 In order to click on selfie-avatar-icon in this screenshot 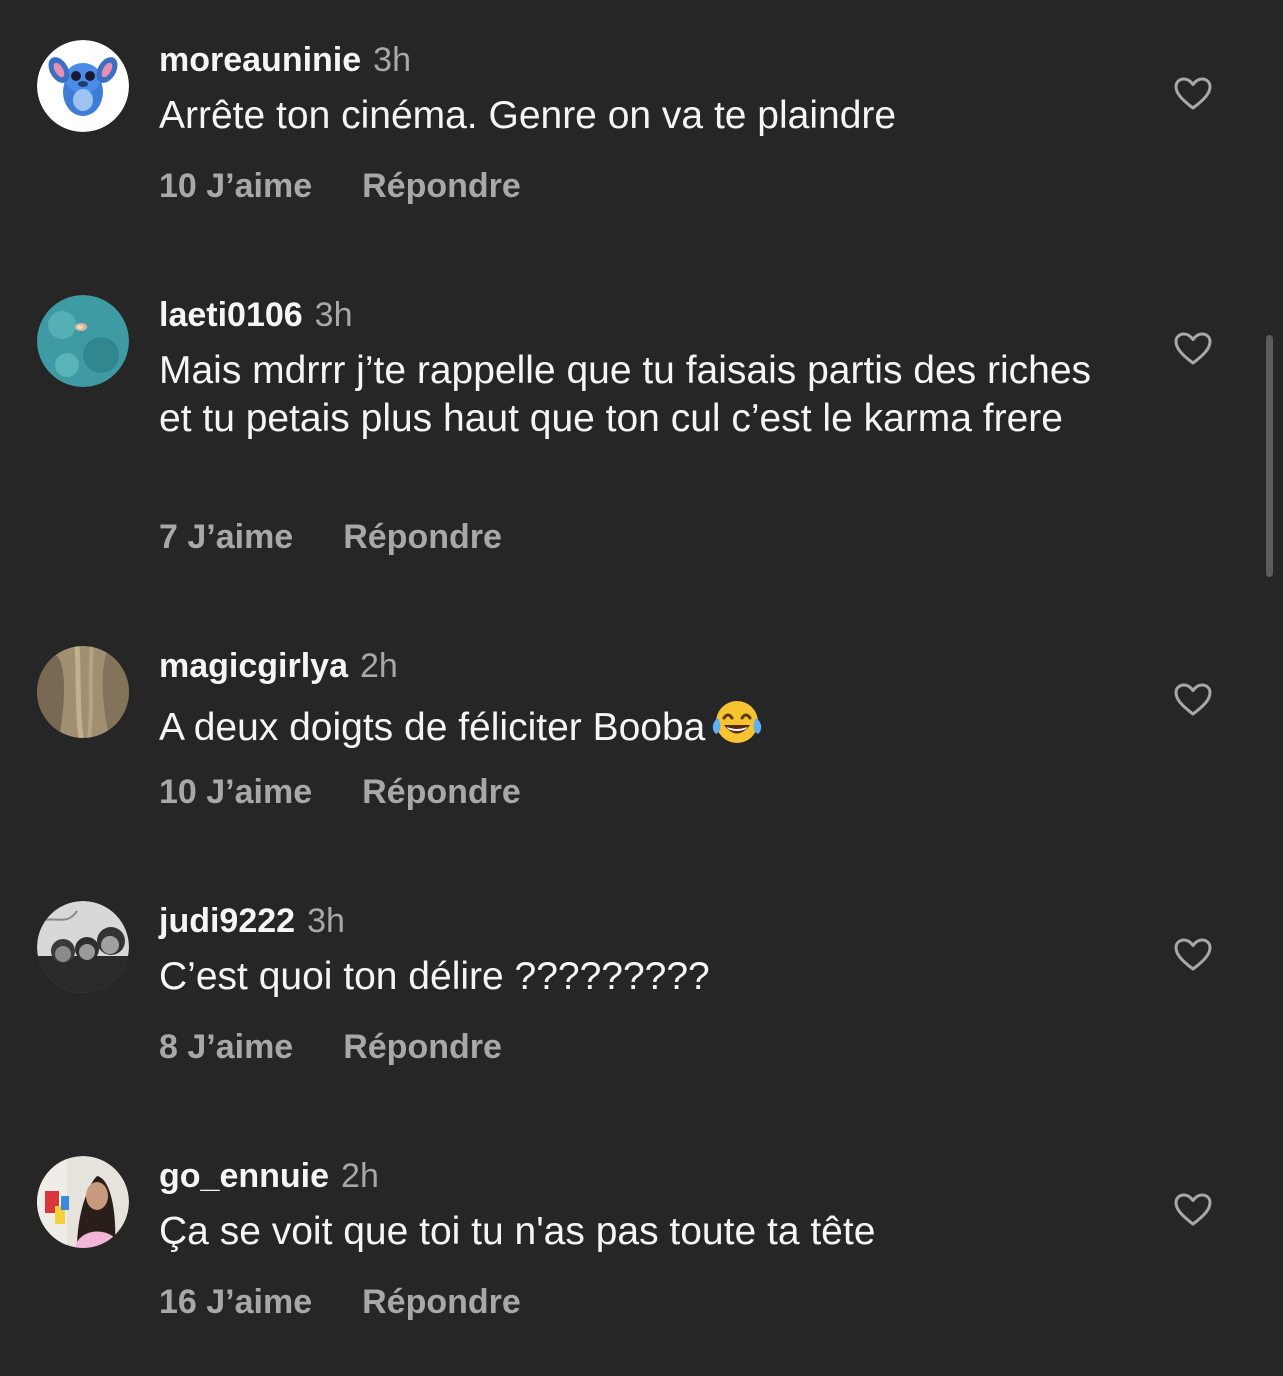, I will do `click(83, 1202)`.